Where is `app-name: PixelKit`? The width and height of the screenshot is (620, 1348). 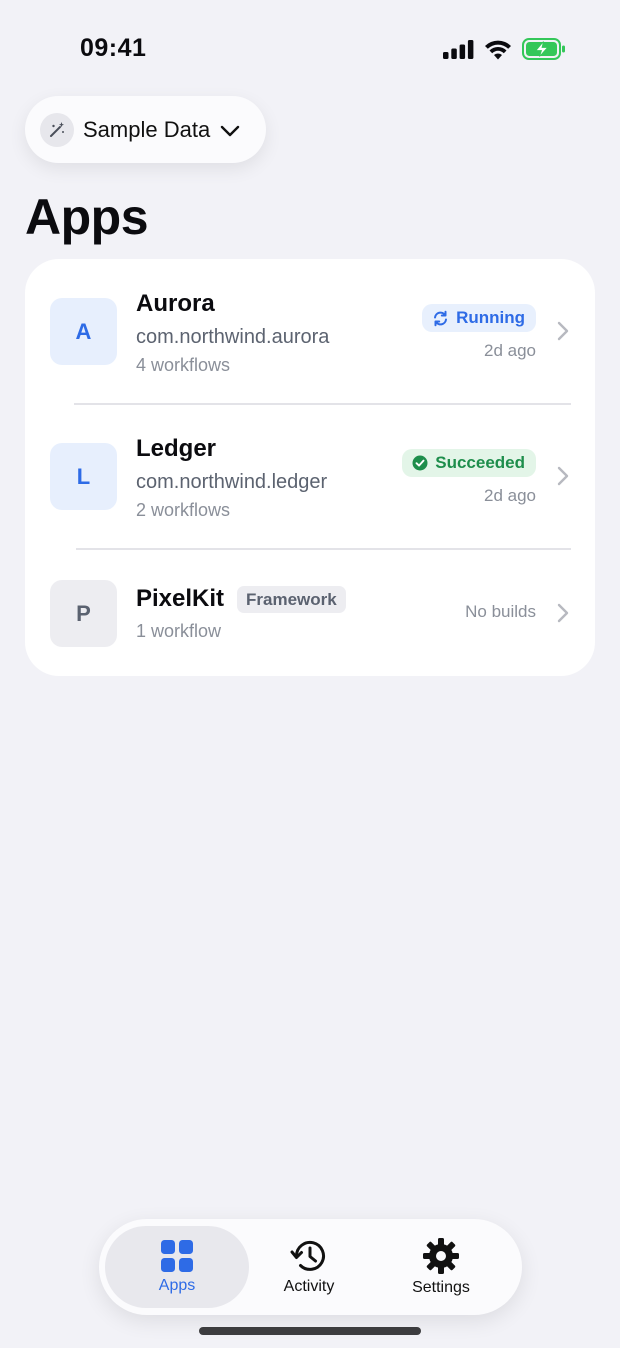
app-name: PixelKit is located at coordinates (180, 598).